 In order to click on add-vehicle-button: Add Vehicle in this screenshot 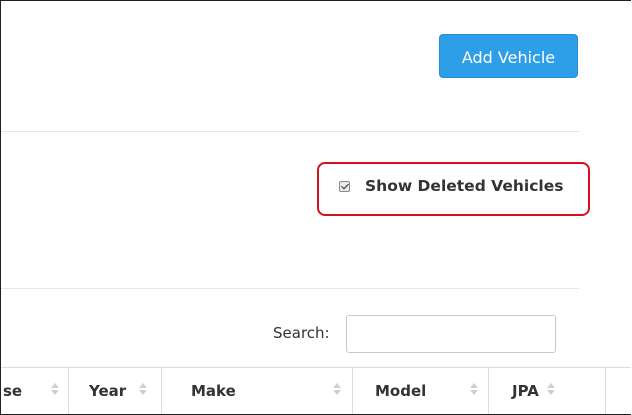, I will do `click(508, 56)`.